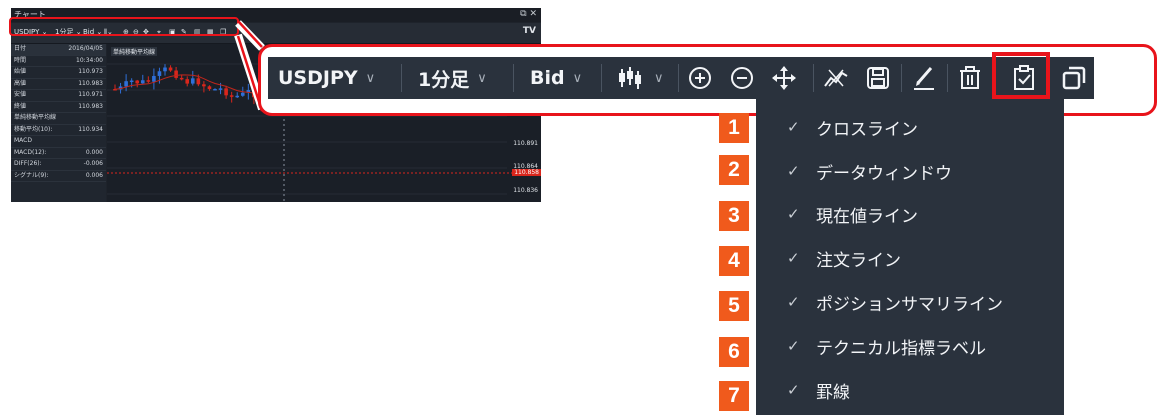 The image size is (1158, 415). I want to click on chart-type-select: ∨, so click(641, 78).